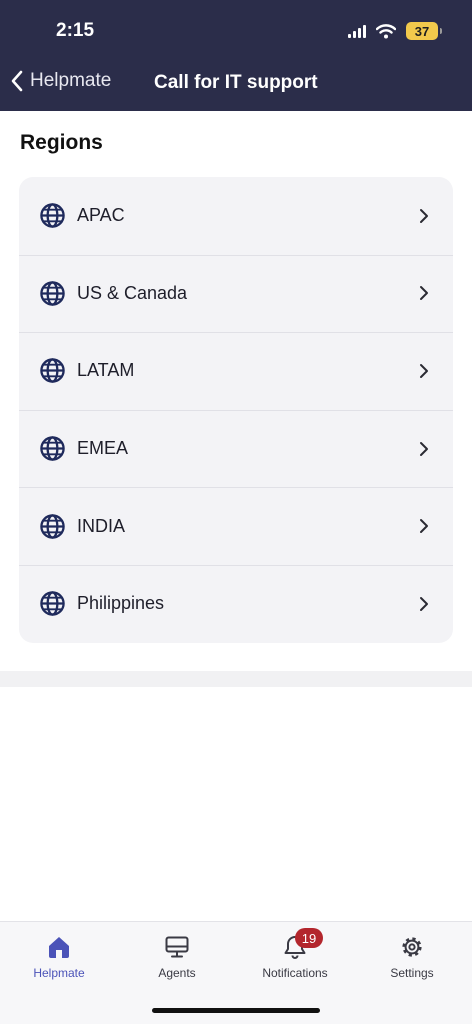 The width and height of the screenshot is (472, 1024). I want to click on gear-icon, so click(412, 947).